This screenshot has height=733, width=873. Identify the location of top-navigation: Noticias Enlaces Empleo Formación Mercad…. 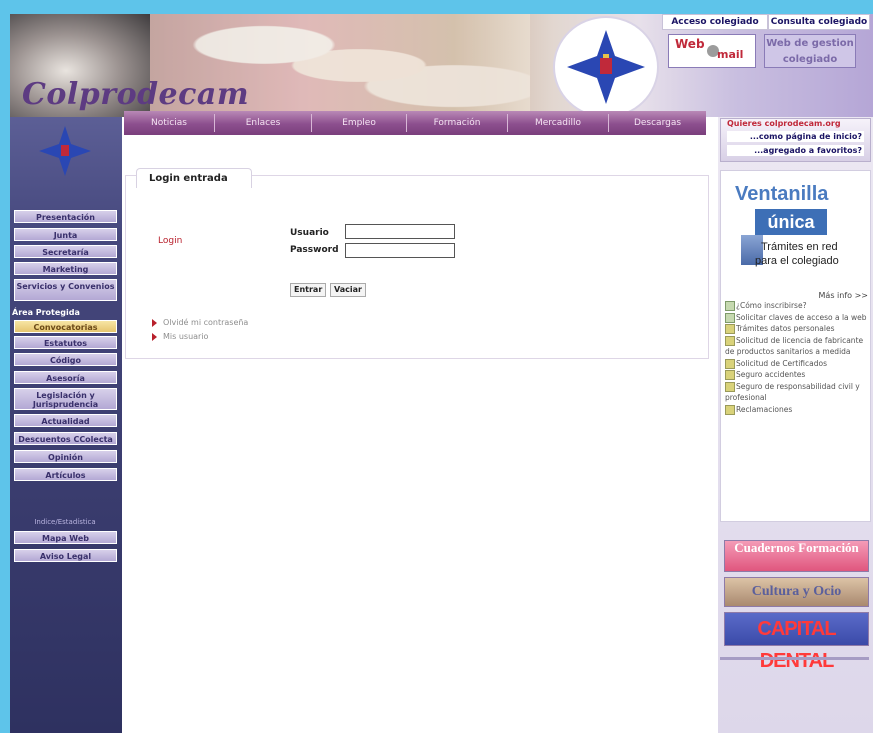
(415, 123).